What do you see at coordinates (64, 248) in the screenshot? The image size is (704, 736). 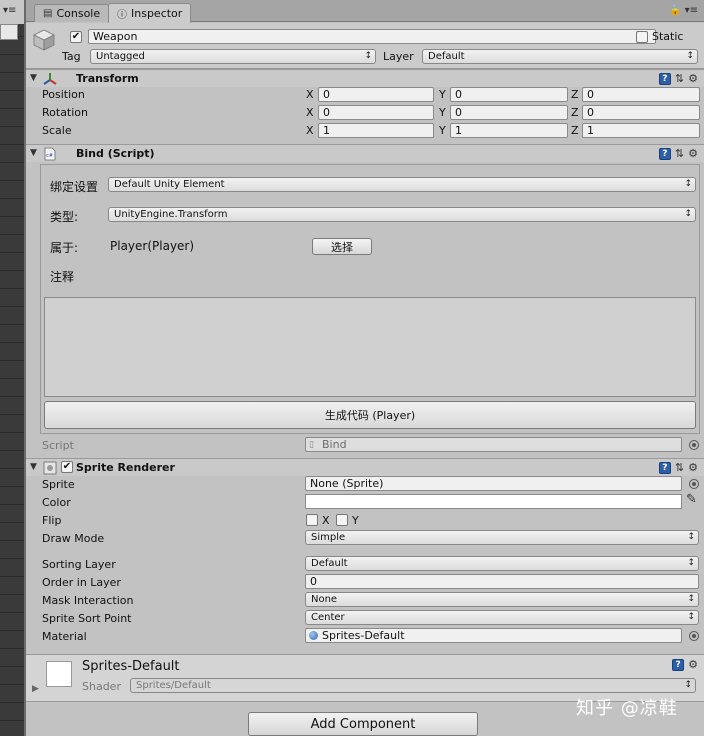 I see `bind-owner-label: 属于:` at bounding box center [64, 248].